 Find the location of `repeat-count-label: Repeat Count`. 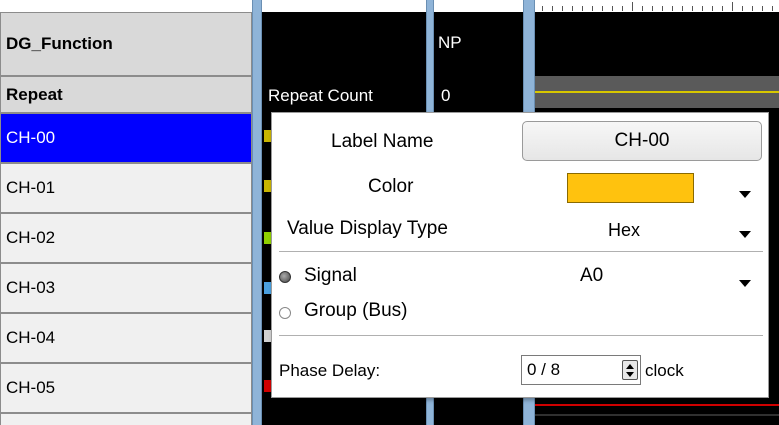

repeat-count-label: Repeat Count is located at coordinates (320, 95).